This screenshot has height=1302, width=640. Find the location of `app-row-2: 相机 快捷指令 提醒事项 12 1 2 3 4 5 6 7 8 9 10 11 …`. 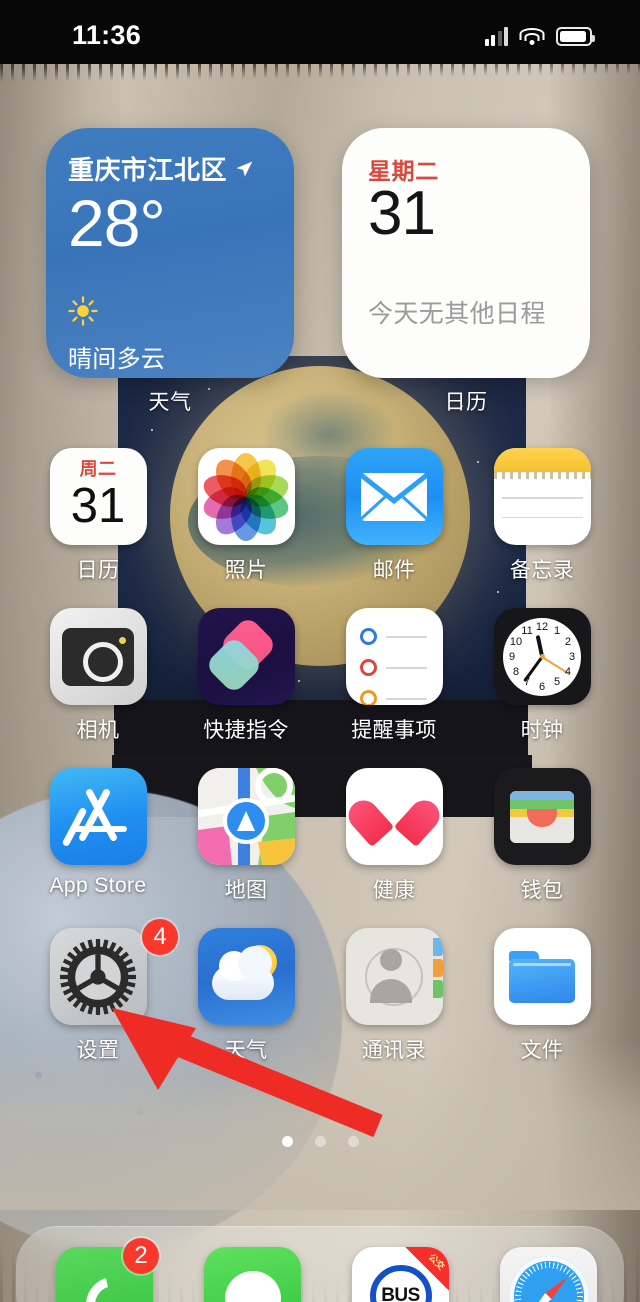

app-row-2: 相机 快捷指令 提醒事项 12 1 2 3 4 5 6 7 8 9 10 11 … is located at coordinates (320, 688).